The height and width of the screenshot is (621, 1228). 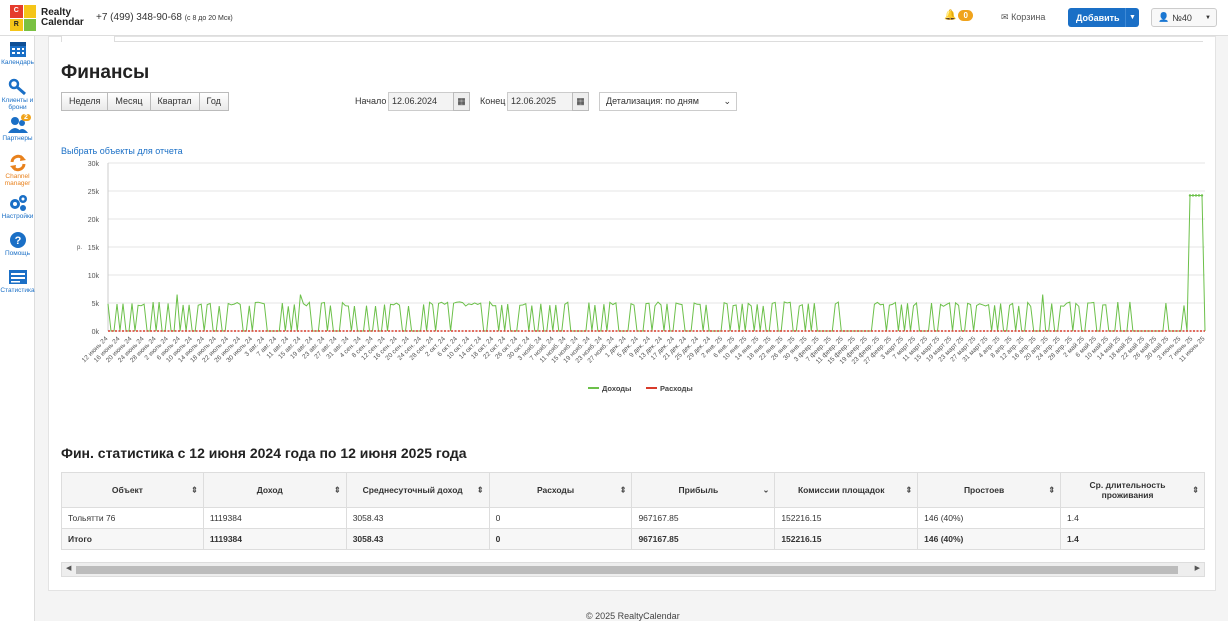 What do you see at coordinates (129, 101) in the screenshot?
I see `period-month-button: Месяц` at bounding box center [129, 101].